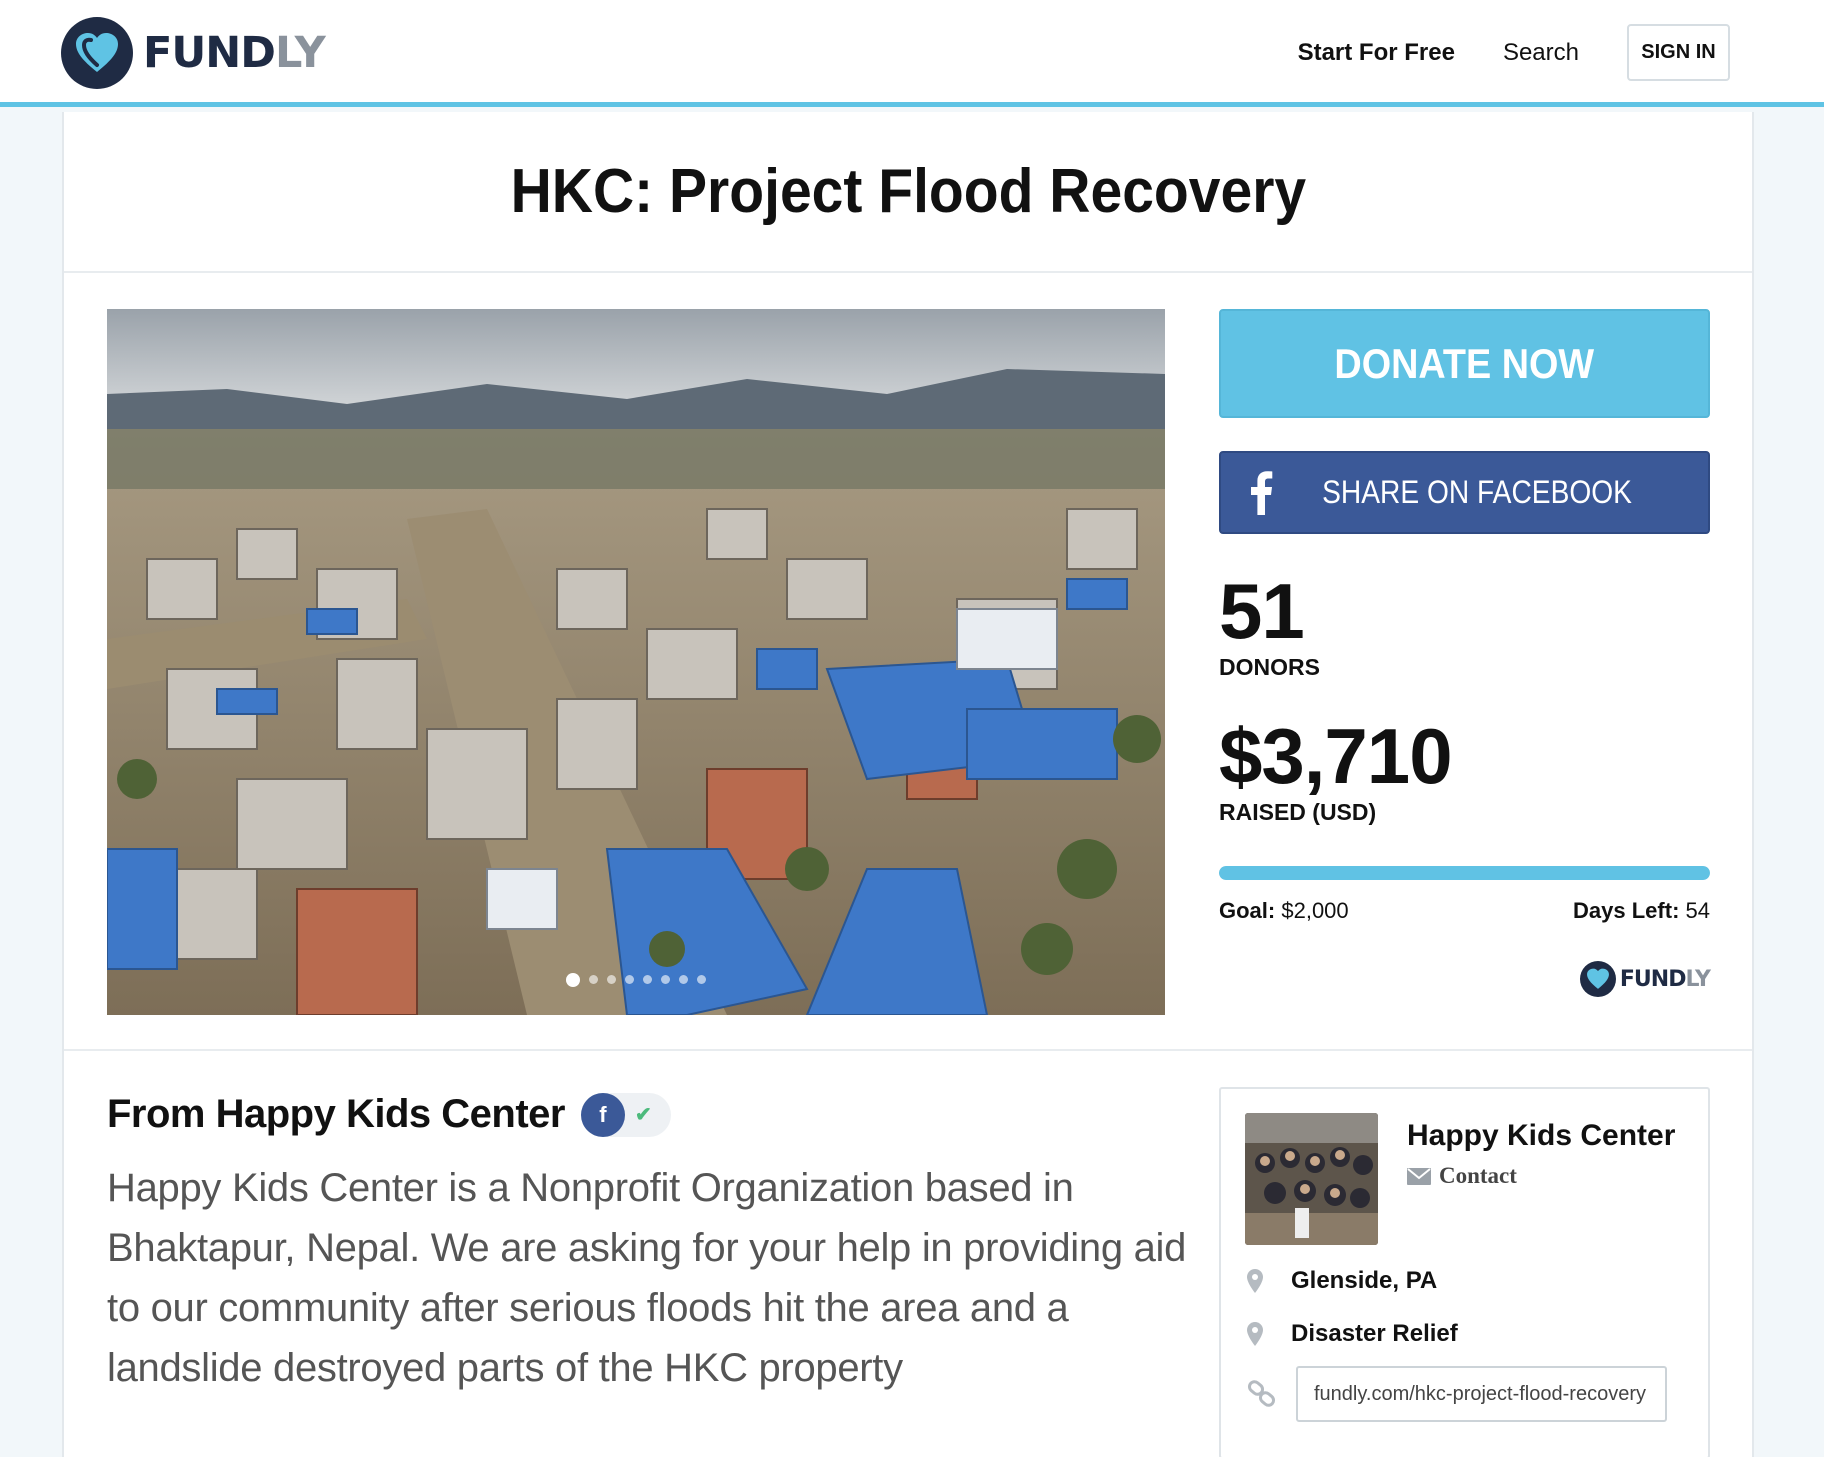 The height and width of the screenshot is (1457, 1824). What do you see at coordinates (1665, 979) in the screenshot?
I see `small-logo-wordmark: FUNDLY` at bounding box center [1665, 979].